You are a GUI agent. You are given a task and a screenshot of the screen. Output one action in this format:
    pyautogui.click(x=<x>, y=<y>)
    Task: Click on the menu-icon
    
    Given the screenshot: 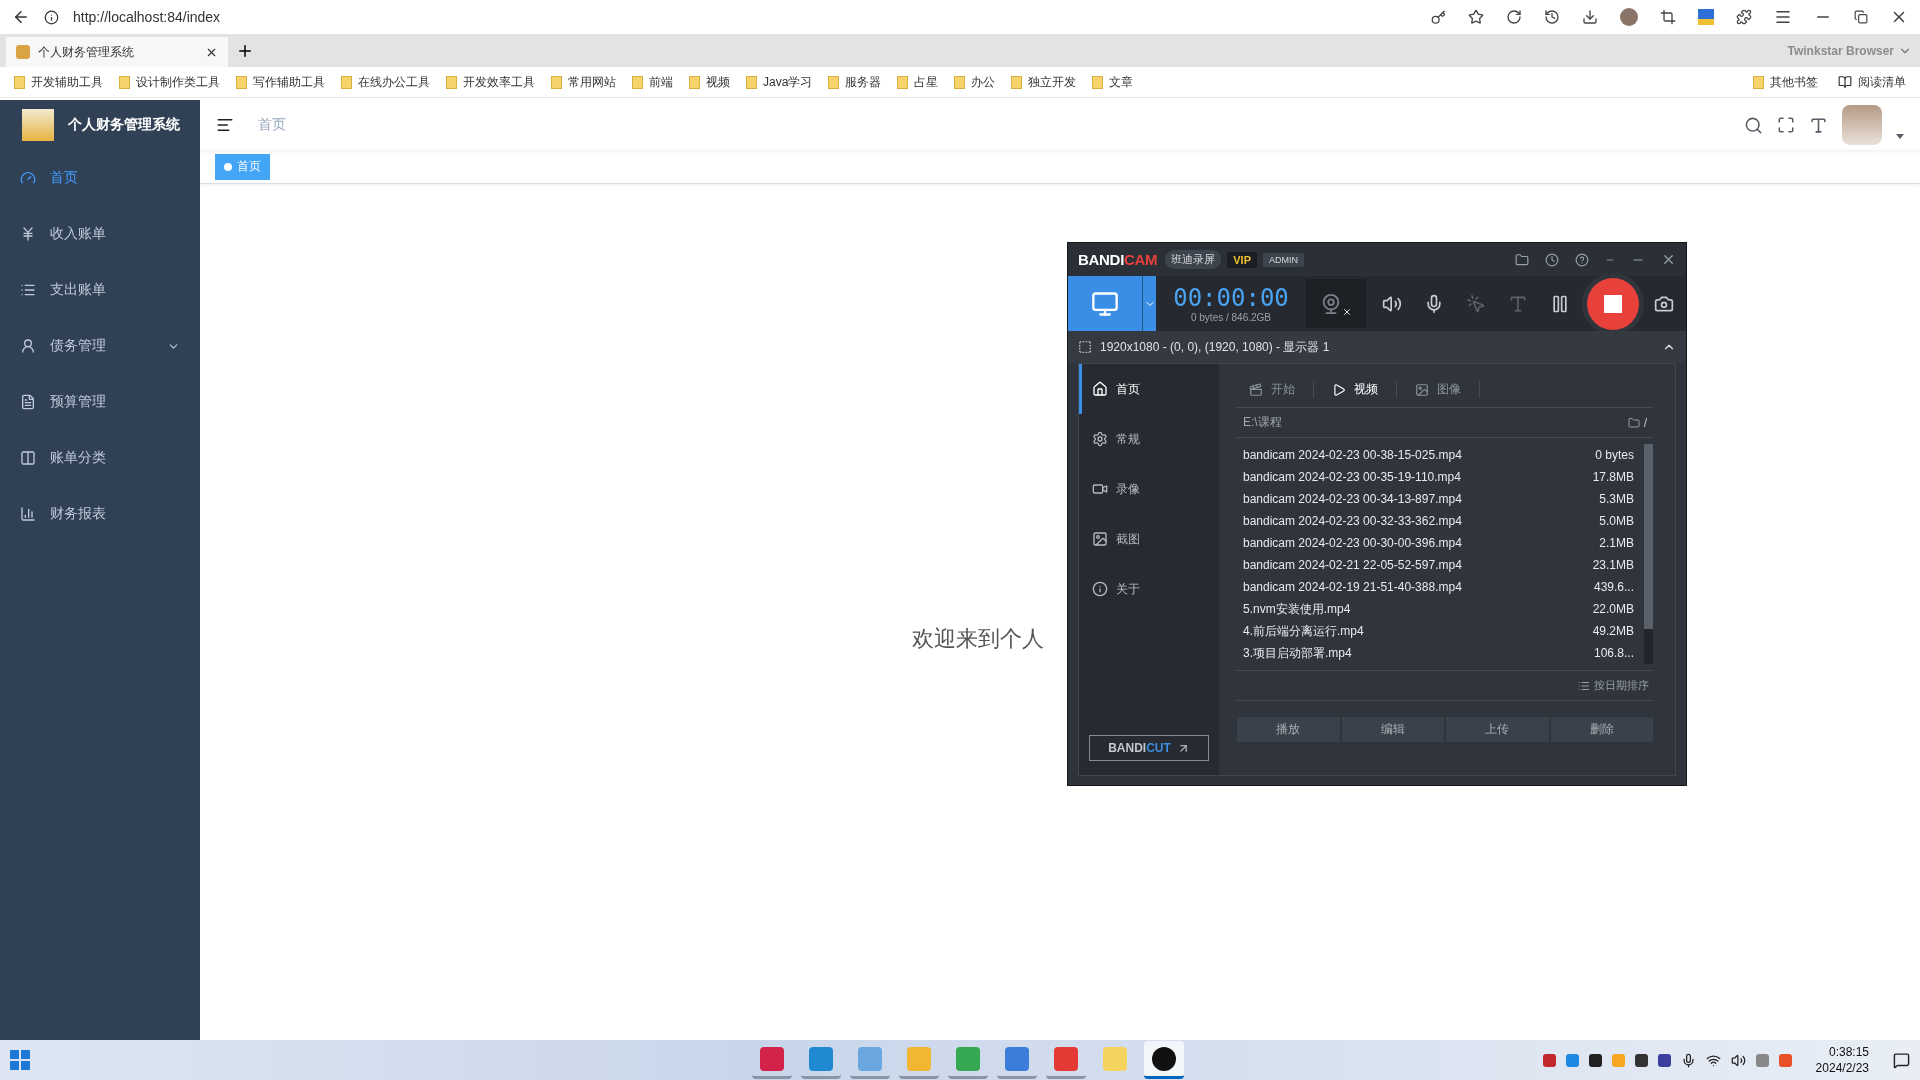 What is the action you would take?
    pyautogui.click(x=1783, y=17)
    